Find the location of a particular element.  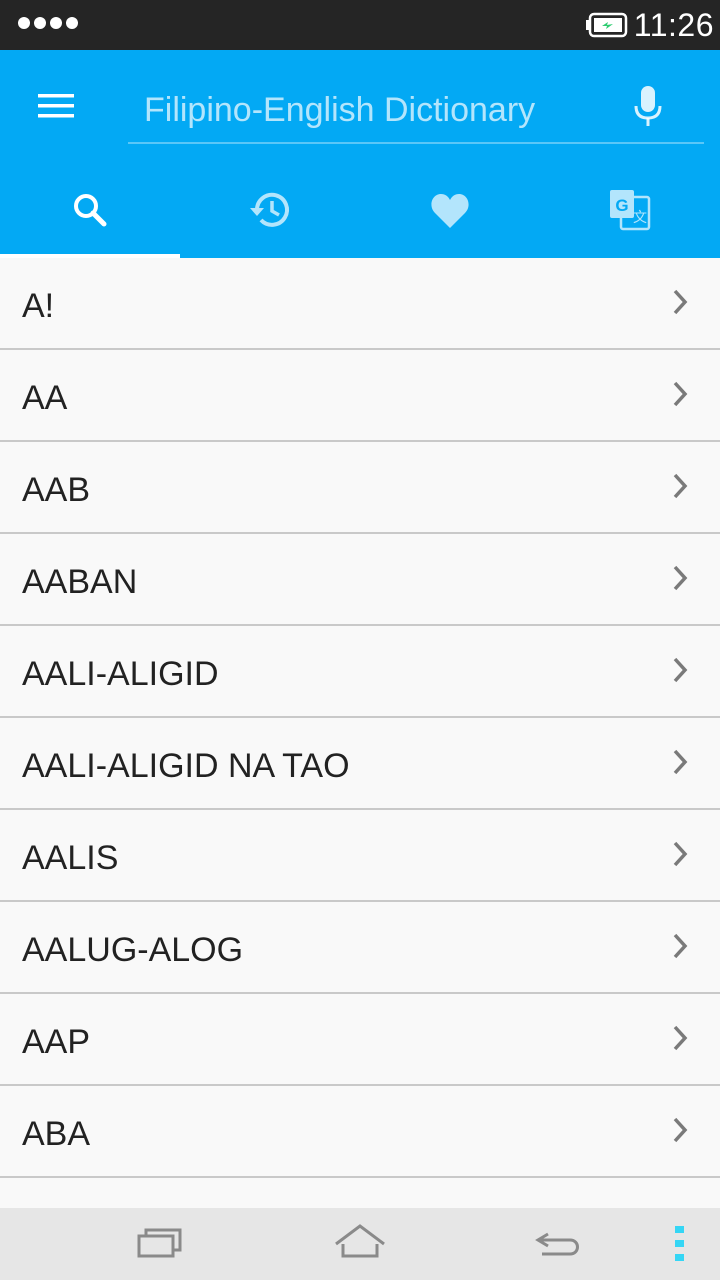

hamburger-menu-icon is located at coordinates (56, 106).